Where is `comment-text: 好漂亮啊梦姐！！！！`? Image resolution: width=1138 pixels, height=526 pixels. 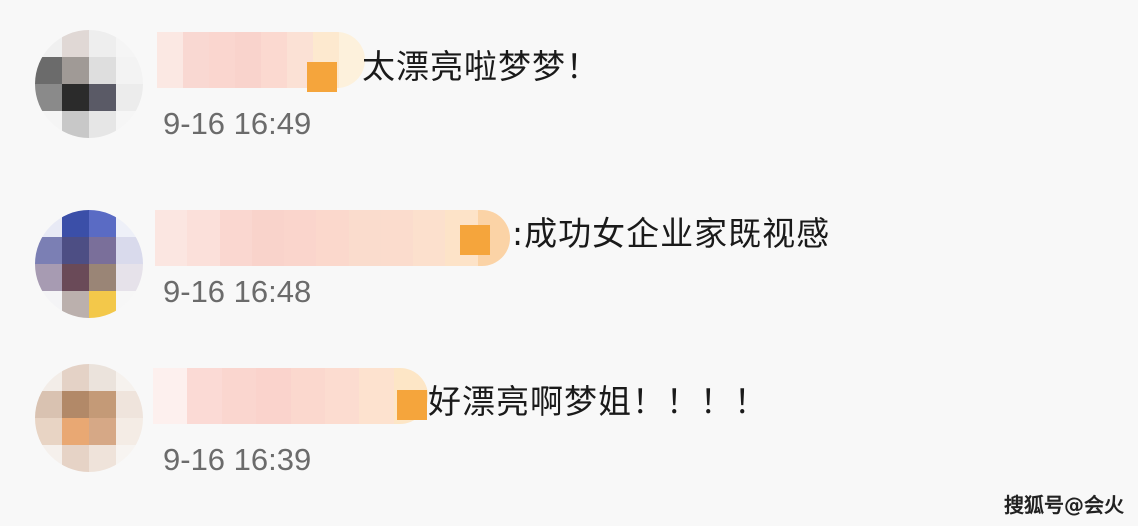
comment-text: 好漂亮啊梦姐！！！！ is located at coordinates (598, 401).